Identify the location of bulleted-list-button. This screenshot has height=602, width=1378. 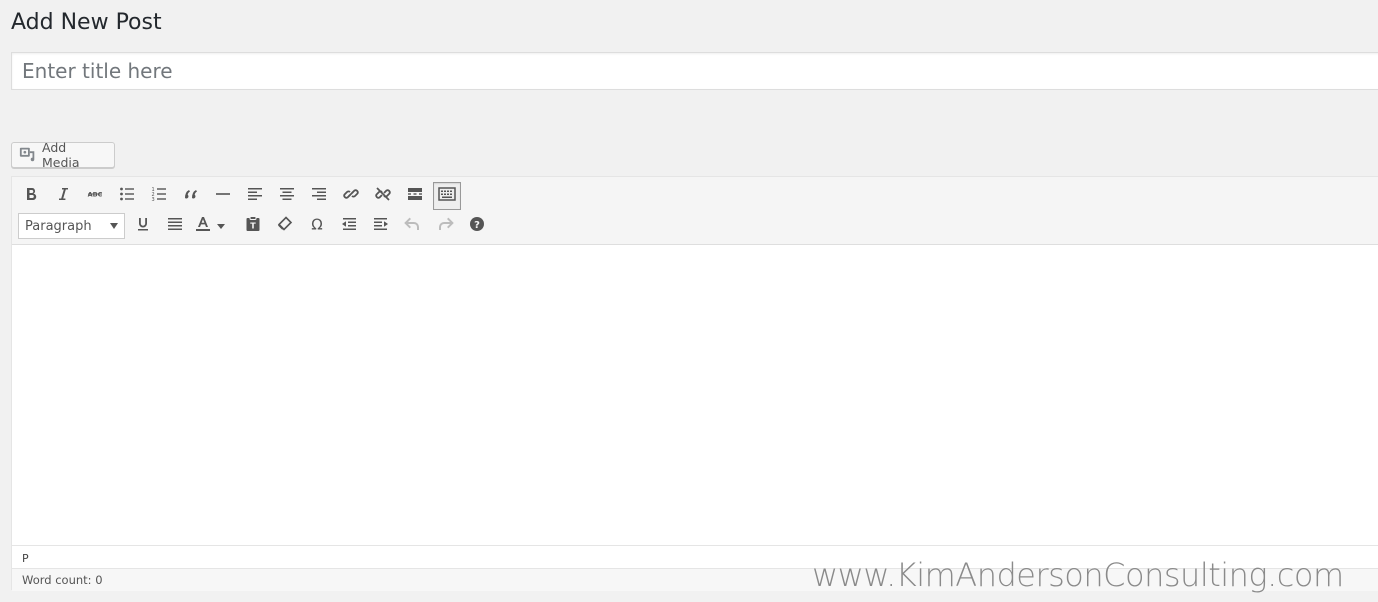
(127, 196).